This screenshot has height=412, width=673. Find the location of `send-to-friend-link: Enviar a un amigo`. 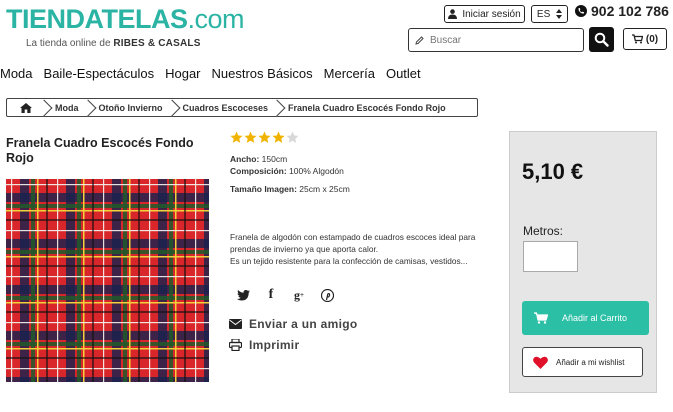

send-to-friend-link: Enviar a un amigo is located at coordinates (293, 324).